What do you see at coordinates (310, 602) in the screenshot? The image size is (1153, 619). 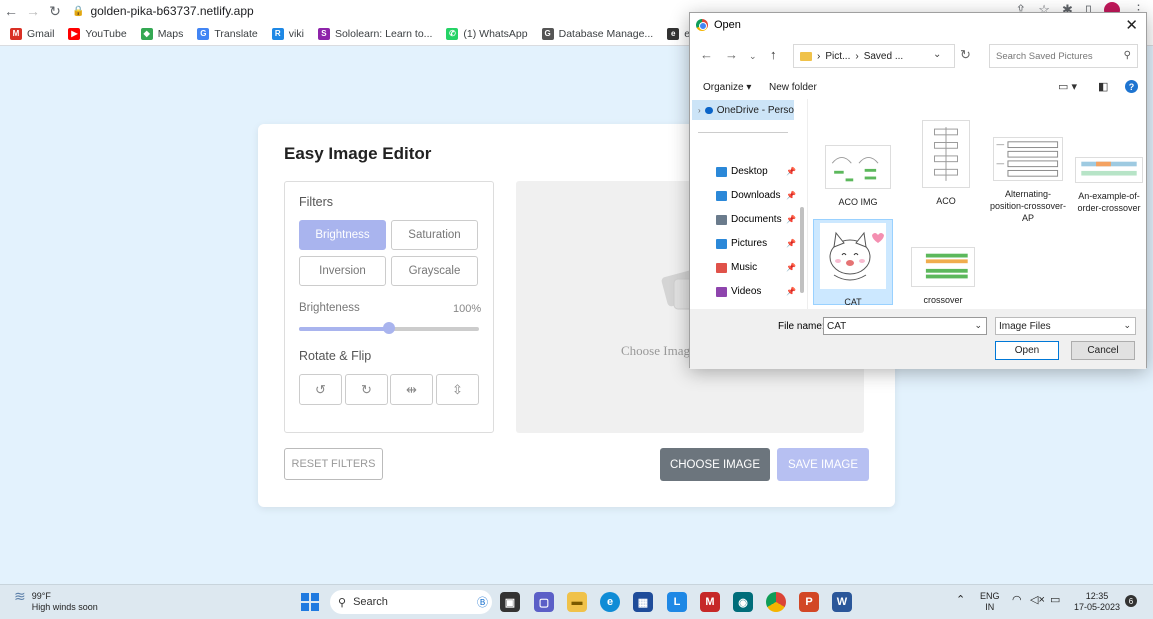 I see `windows-start-icon` at bounding box center [310, 602].